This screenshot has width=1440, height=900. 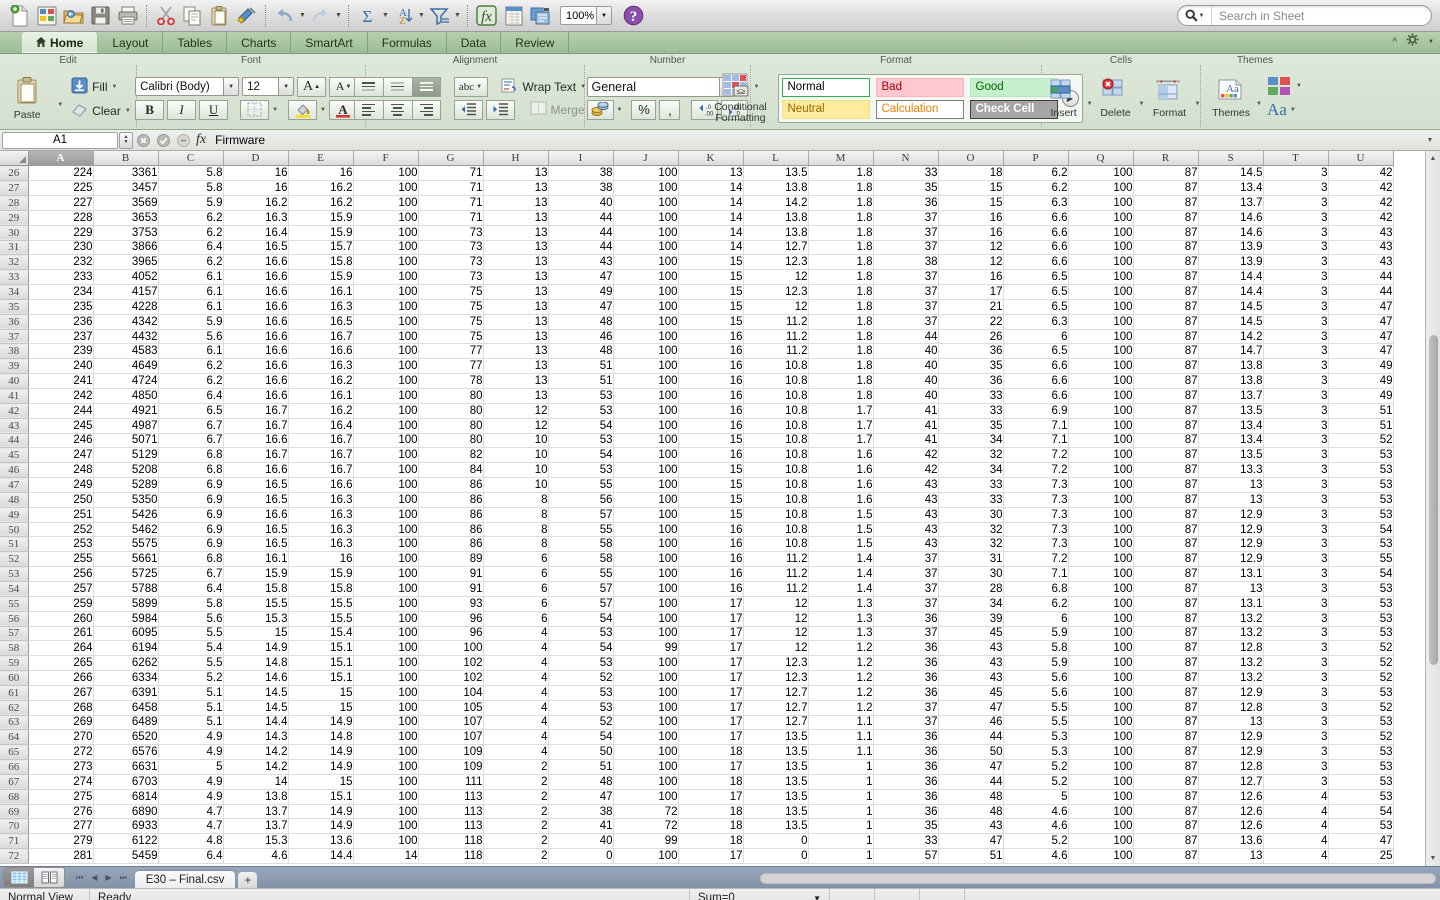 I want to click on cell-C65: 4.9, so click(x=191, y=752).